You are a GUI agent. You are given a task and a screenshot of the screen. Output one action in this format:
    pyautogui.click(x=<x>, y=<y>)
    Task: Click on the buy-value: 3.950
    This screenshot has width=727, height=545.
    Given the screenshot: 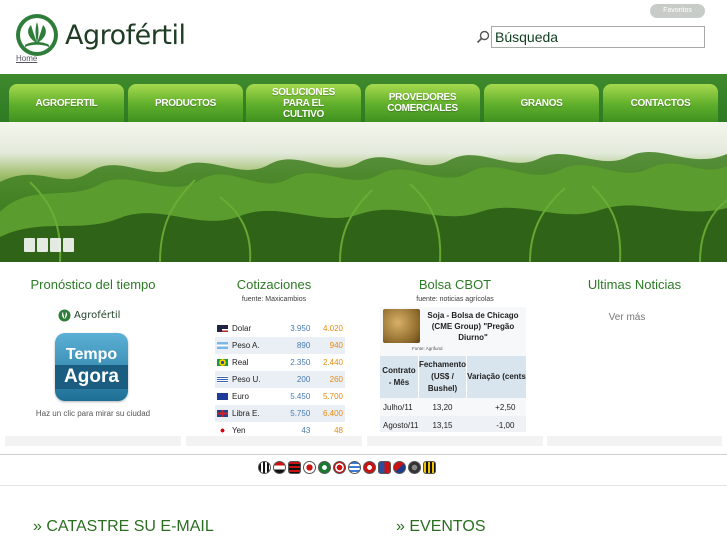 What is the action you would take?
    pyautogui.click(x=300, y=328)
    